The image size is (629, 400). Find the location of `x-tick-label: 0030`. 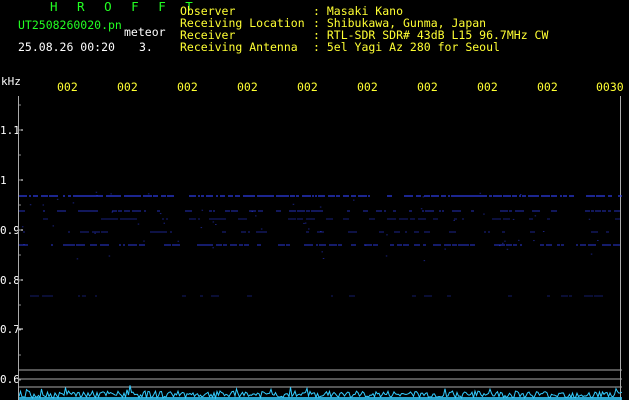

x-tick-label: 0030 is located at coordinates (610, 87).